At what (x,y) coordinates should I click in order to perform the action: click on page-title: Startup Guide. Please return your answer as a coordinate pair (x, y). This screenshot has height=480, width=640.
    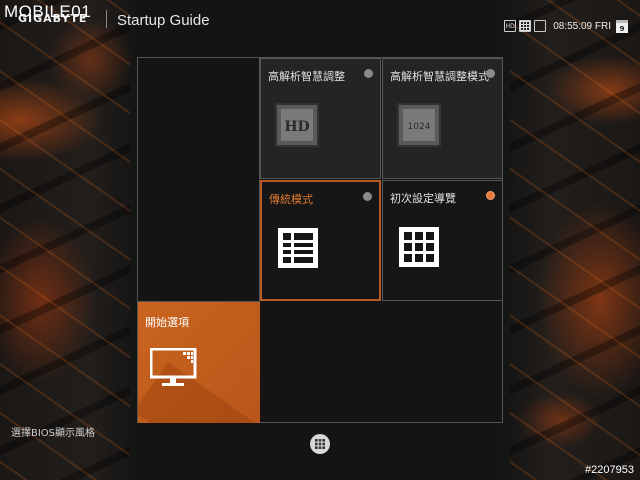
    Looking at the image, I should click on (163, 20).